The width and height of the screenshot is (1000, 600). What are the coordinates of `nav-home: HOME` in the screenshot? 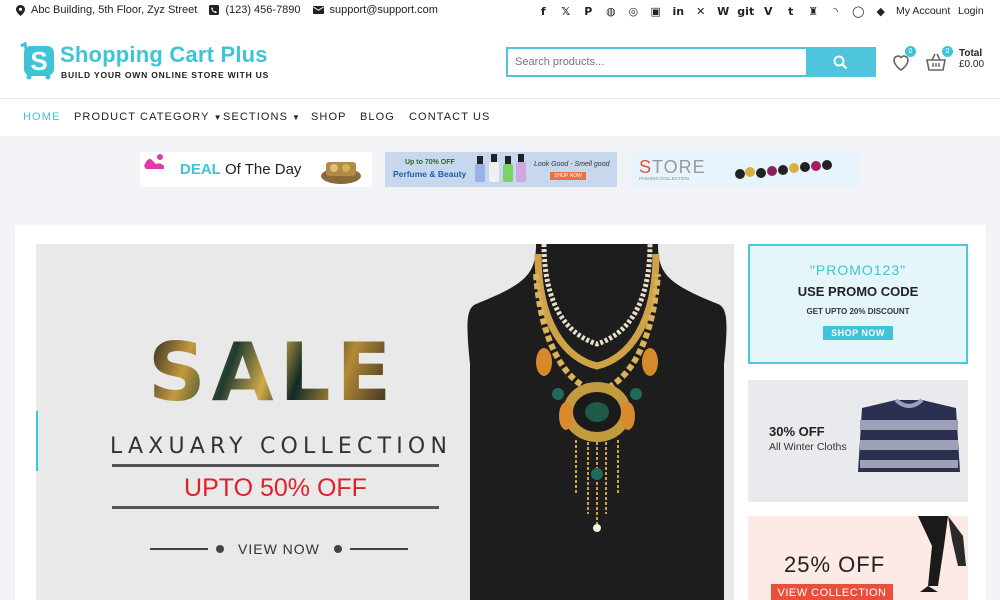 It's located at (41, 117).